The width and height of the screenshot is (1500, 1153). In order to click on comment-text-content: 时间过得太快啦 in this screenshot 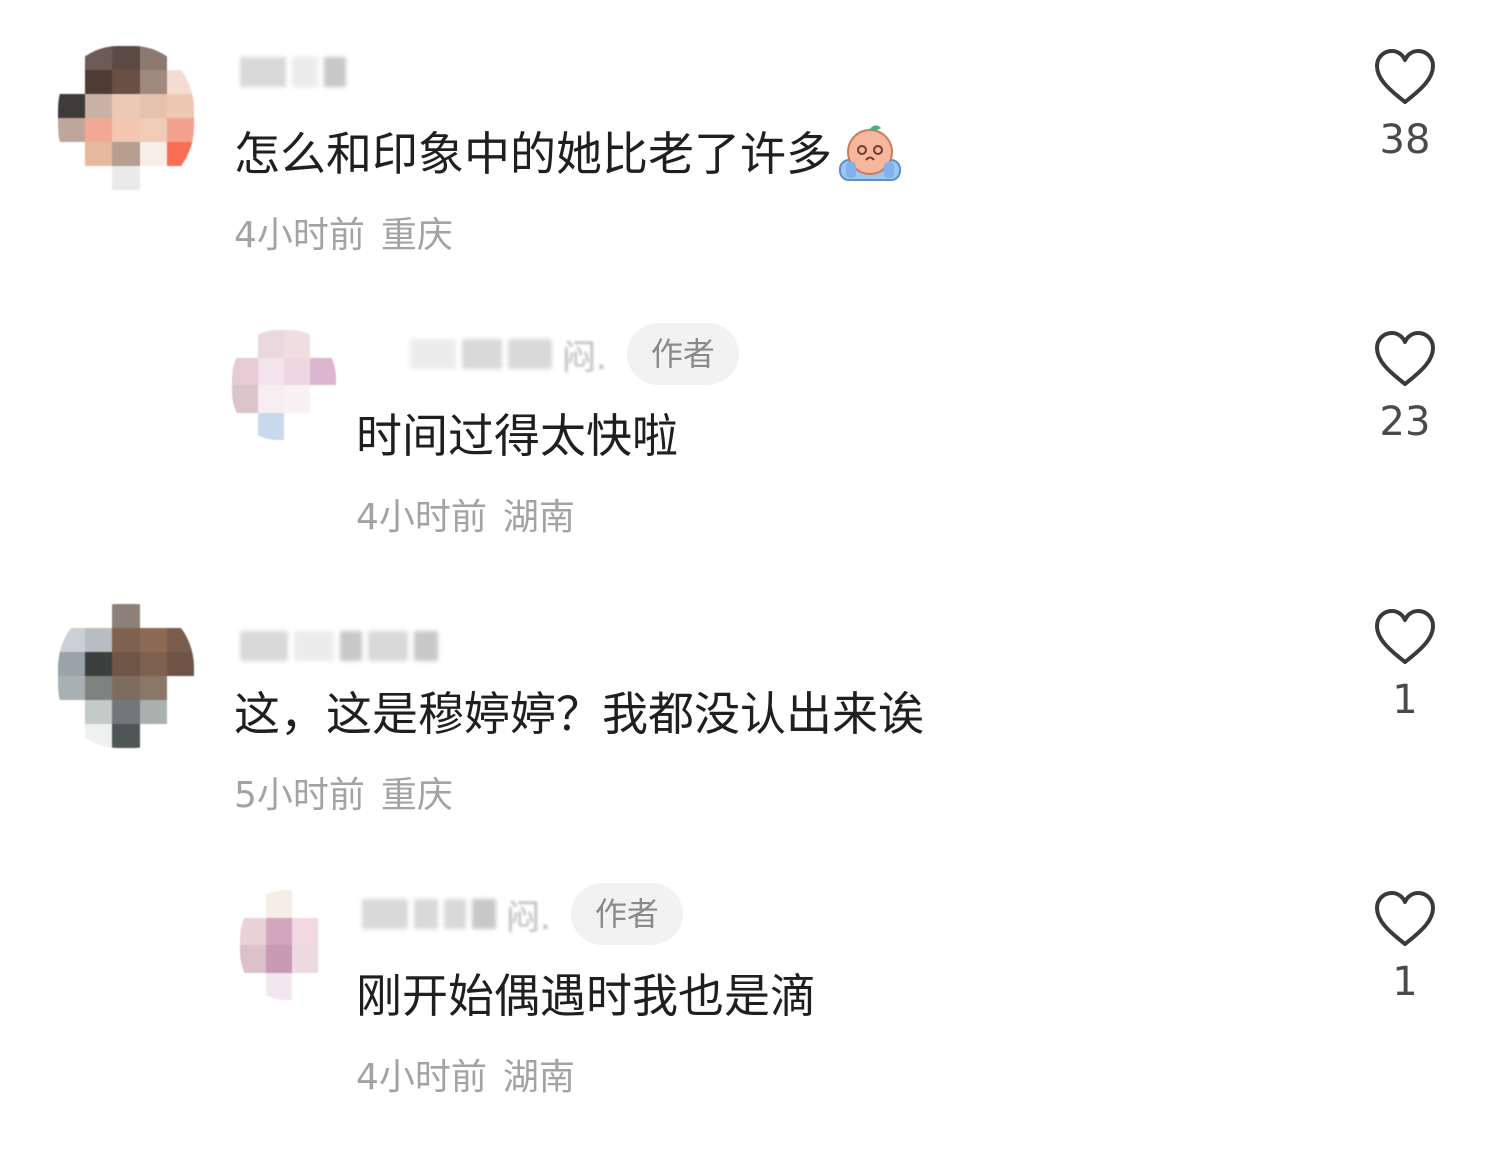, I will do `click(517, 436)`.